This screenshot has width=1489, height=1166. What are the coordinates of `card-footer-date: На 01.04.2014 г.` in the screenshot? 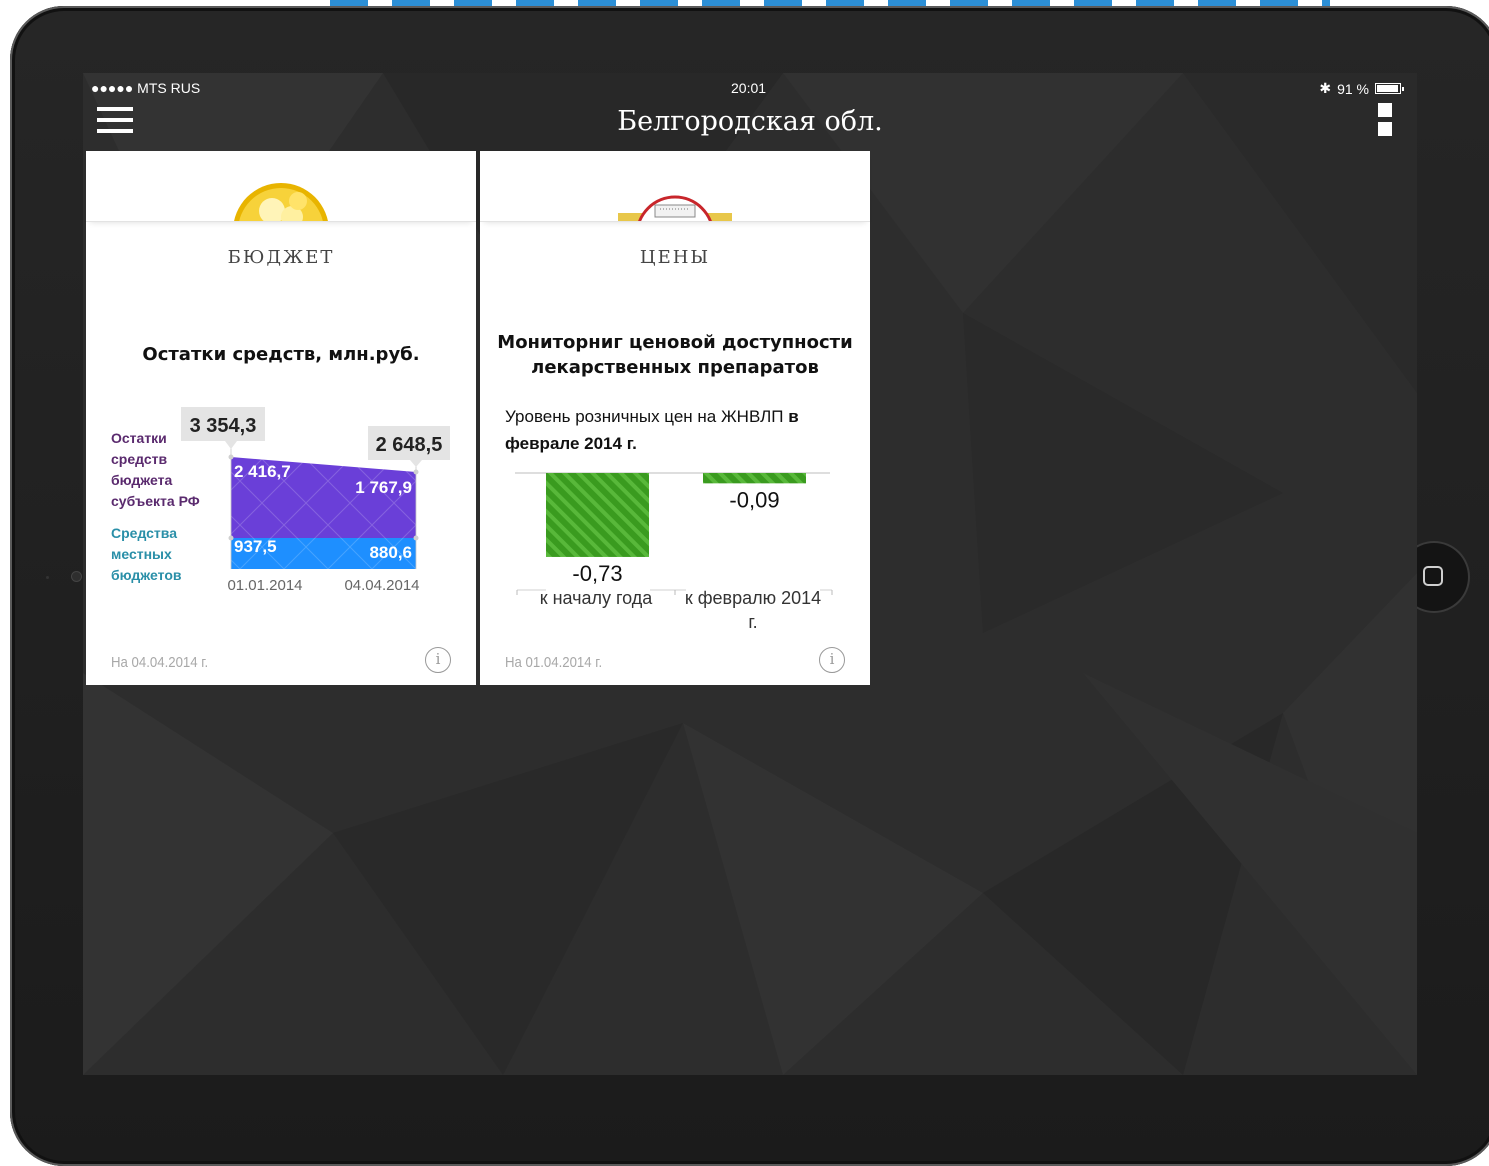 It's located at (554, 662).